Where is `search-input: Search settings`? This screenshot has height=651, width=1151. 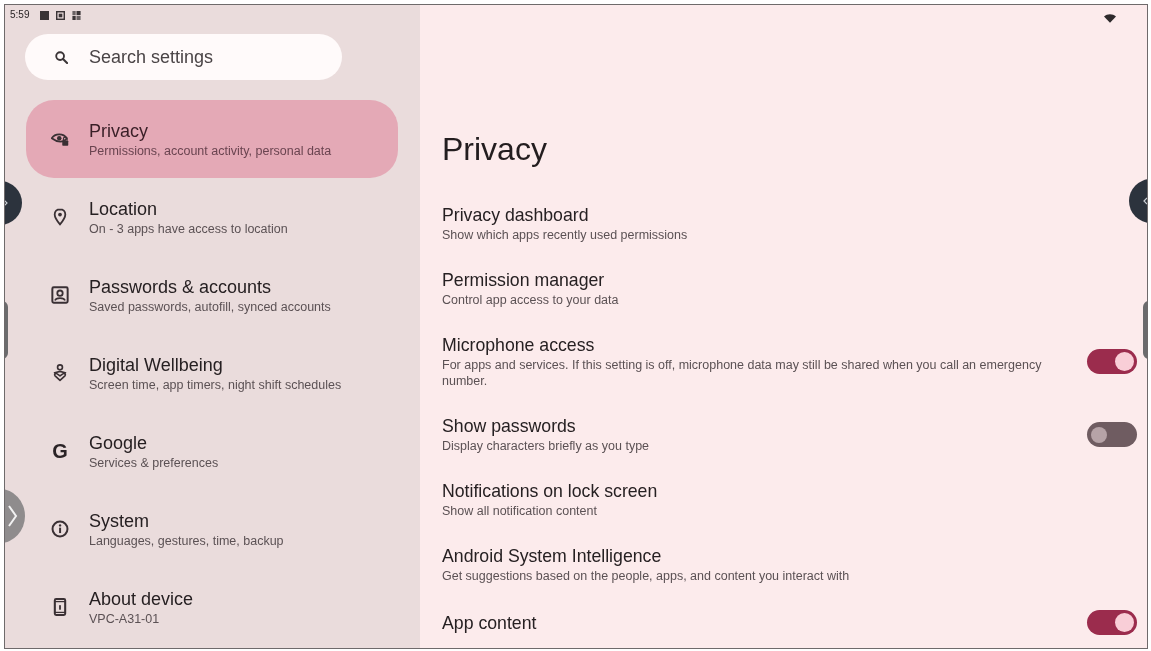 search-input: Search settings is located at coordinates (189, 57).